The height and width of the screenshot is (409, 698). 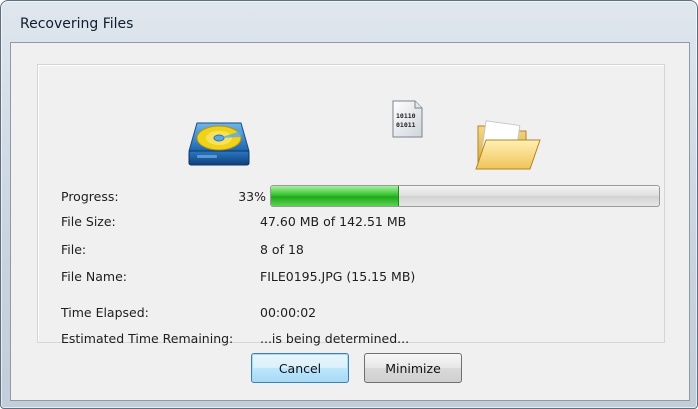 I want to click on file-name-value: FILE0195.JPG (15.15 MB), so click(x=338, y=276).